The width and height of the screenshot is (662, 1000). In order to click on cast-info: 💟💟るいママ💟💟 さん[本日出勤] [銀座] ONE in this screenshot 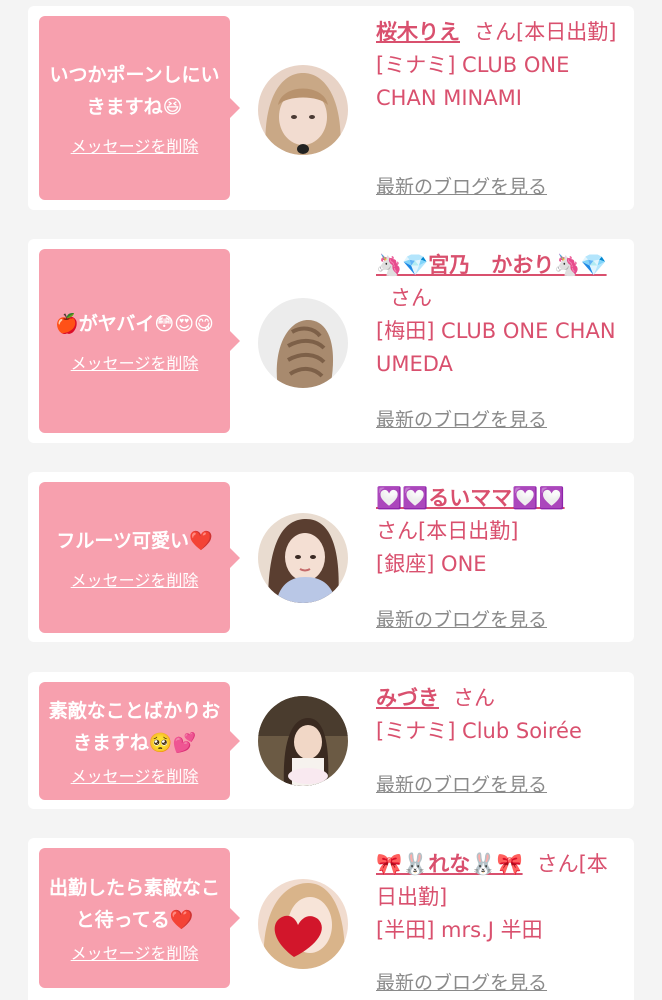, I will do `click(501, 531)`.